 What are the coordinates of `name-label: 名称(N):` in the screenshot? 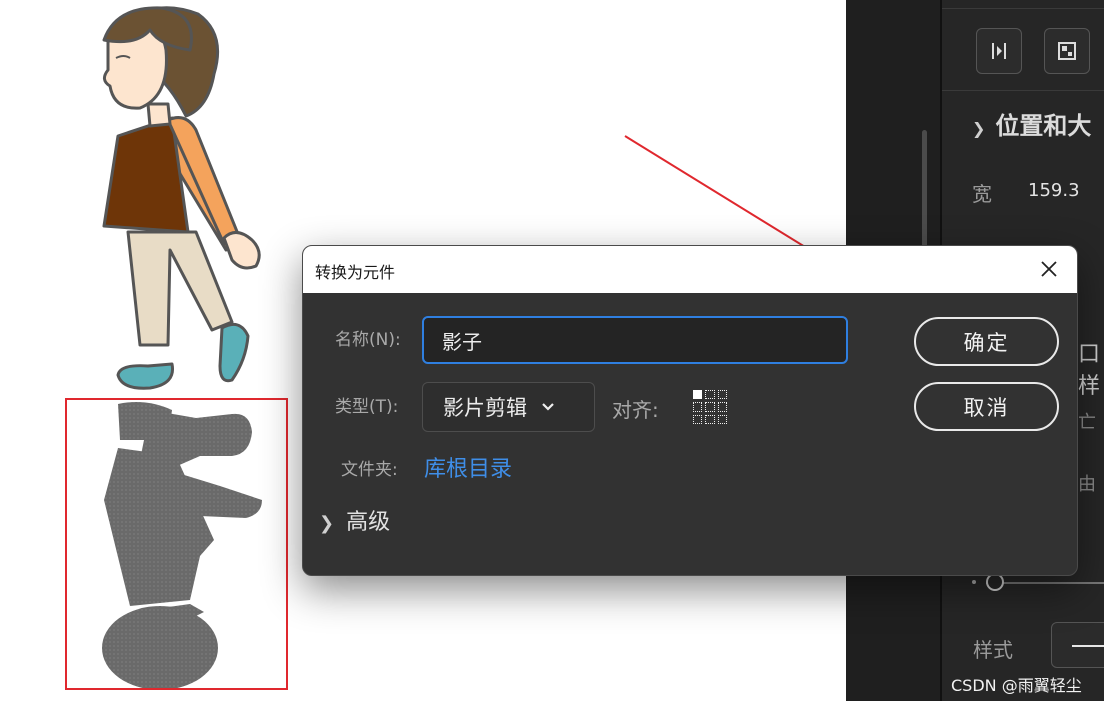 It's located at (368, 340).